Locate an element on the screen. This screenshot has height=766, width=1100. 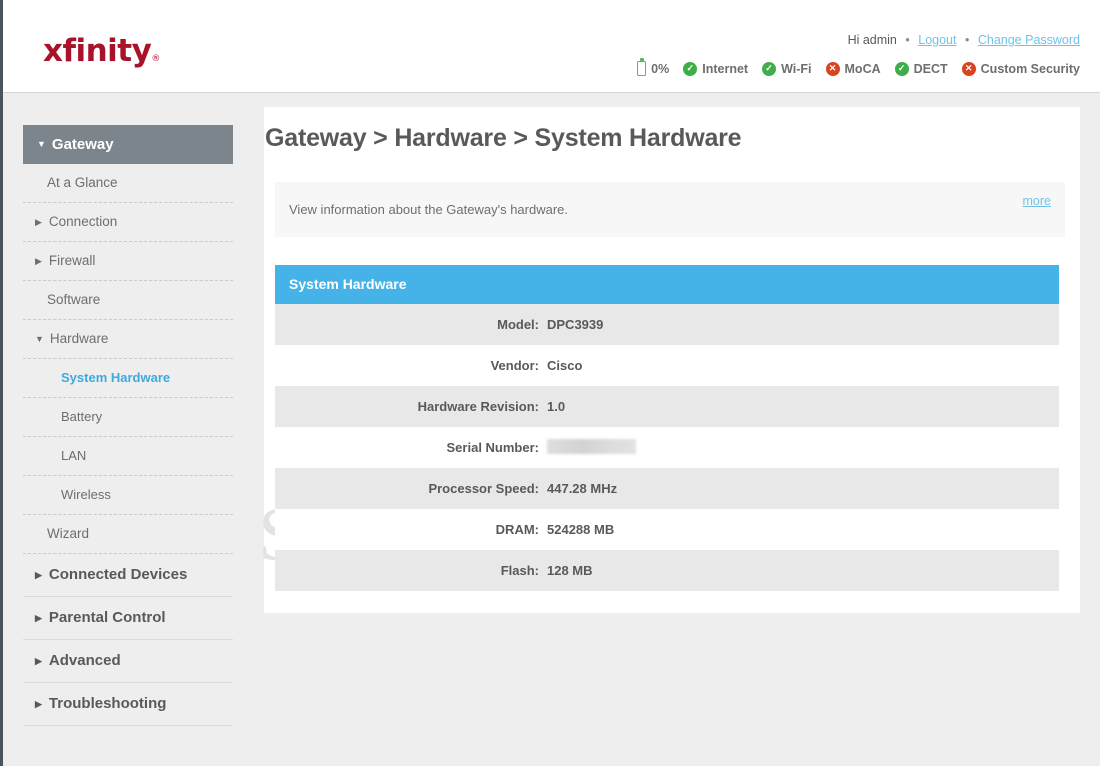
row-value: 1.0 is located at coordinates (556, 406).